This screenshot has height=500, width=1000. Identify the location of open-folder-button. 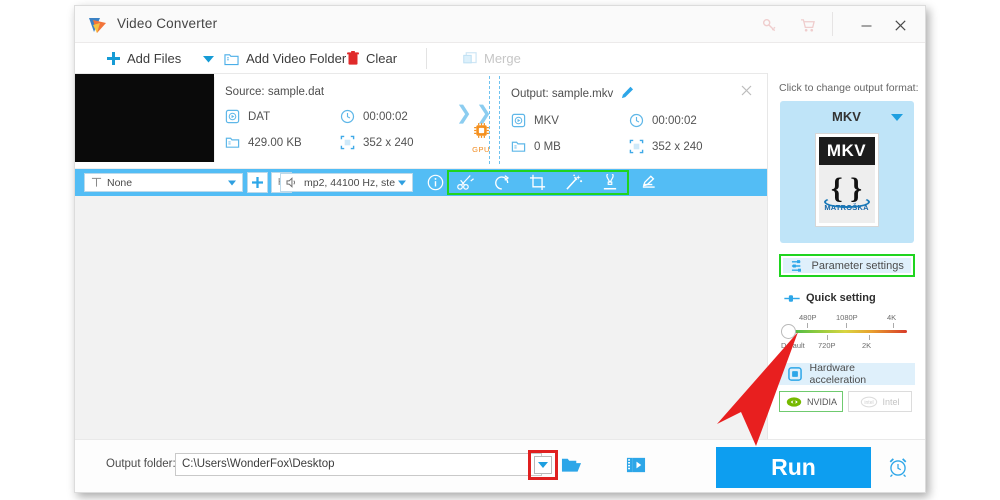
(571, 467).